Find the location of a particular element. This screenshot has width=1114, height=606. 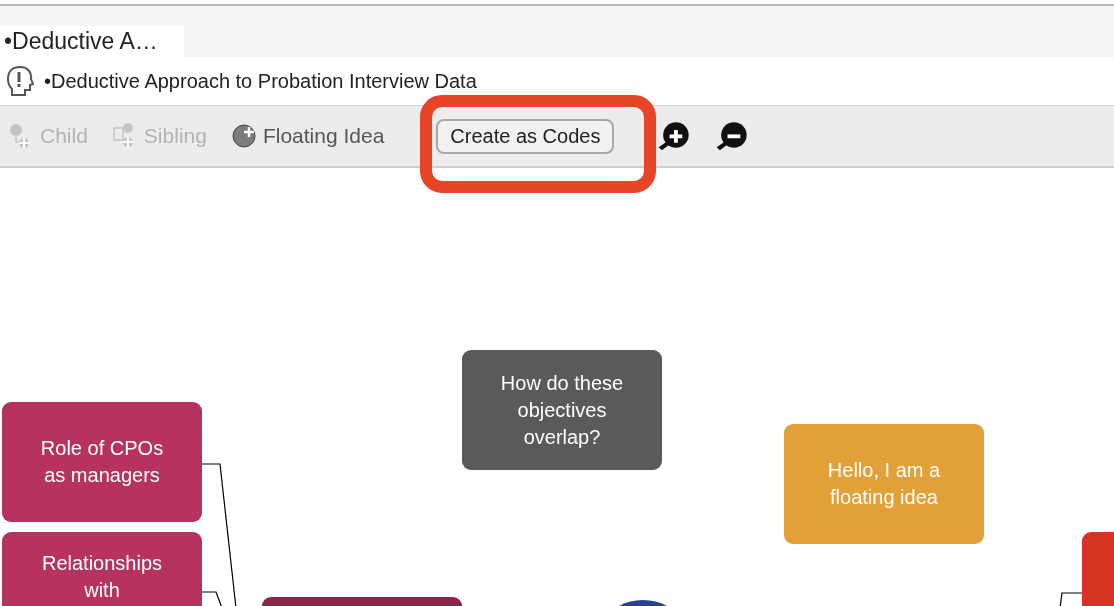

idea-node: How do these objectives overlap? is located at coordinates (562, 410).